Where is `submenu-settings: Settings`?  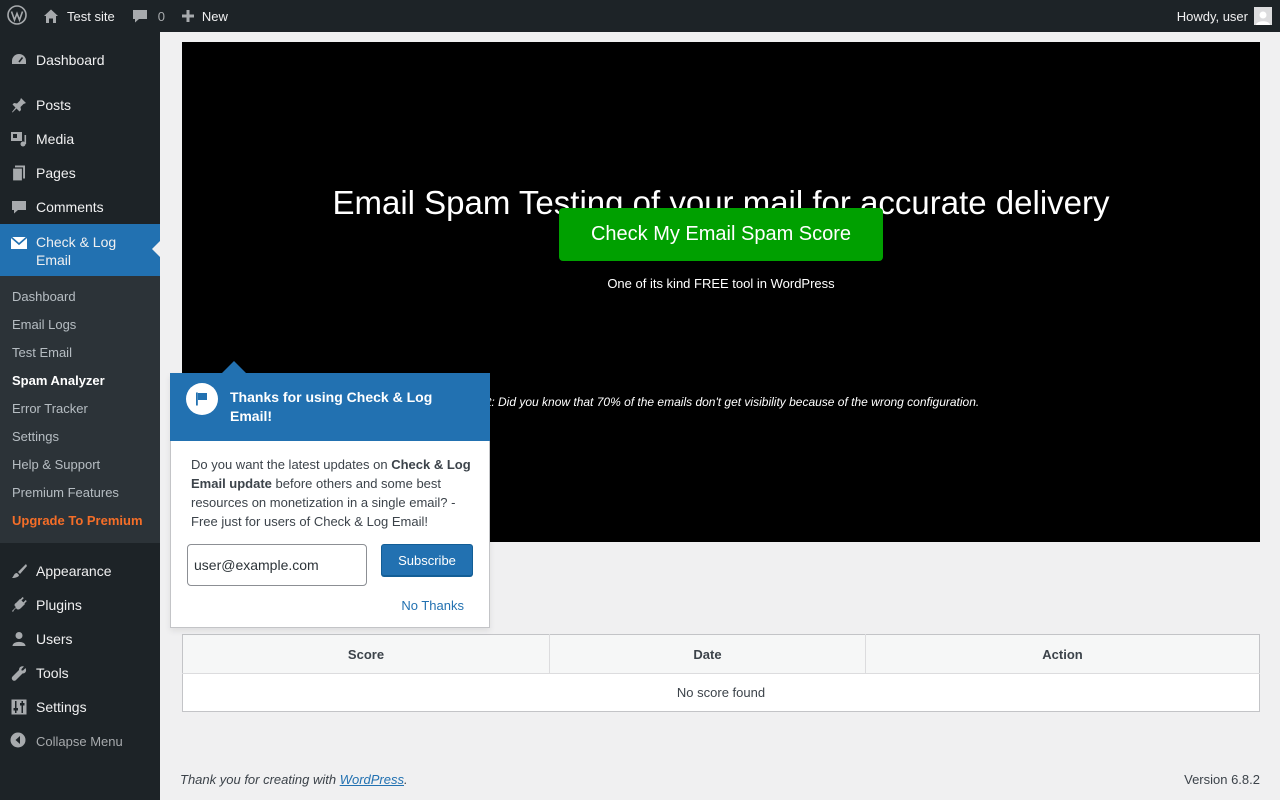
submenu-settings: Settings is located at coordinates (80, 437).